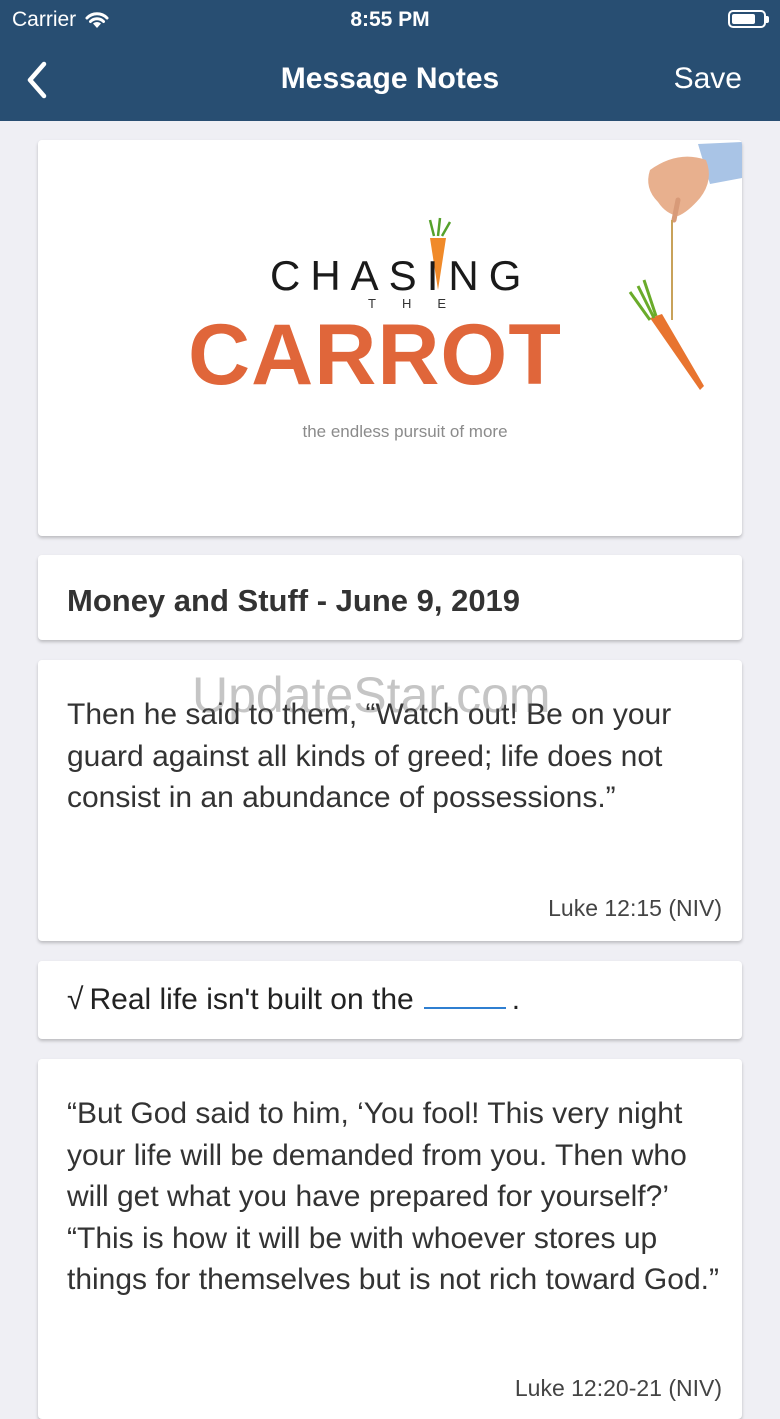 The image size is (780, 1419). I want to click on fill-in-note-card: √ Real life isn't built on the ., so click(390, 1000).